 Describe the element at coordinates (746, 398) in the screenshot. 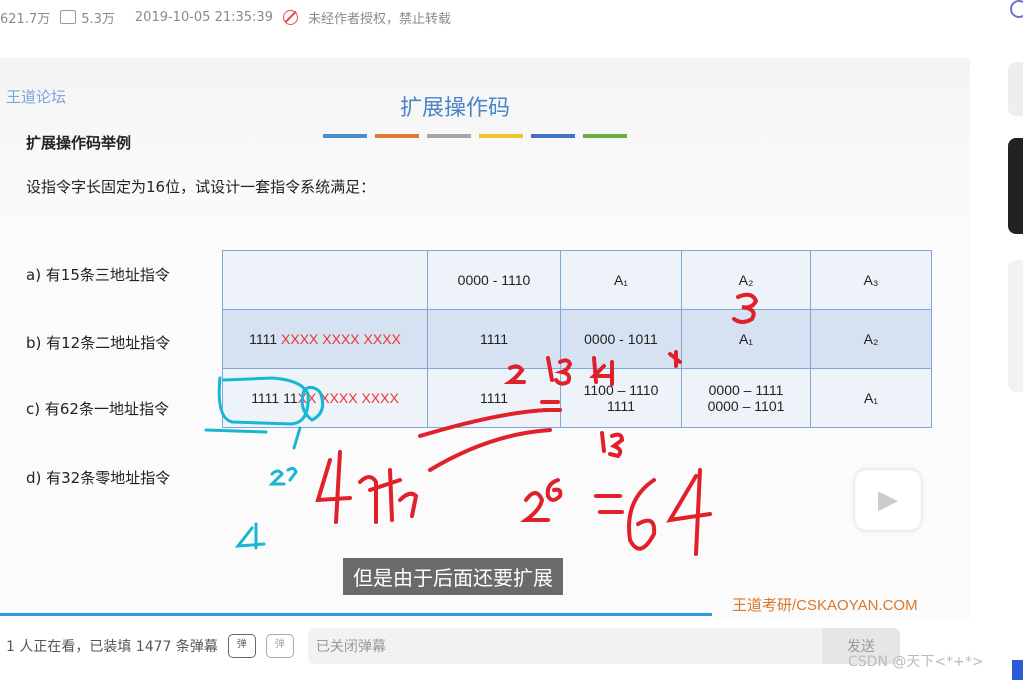

I see `table-cell: 0000 – 1111 0000 – 1101` at that location.